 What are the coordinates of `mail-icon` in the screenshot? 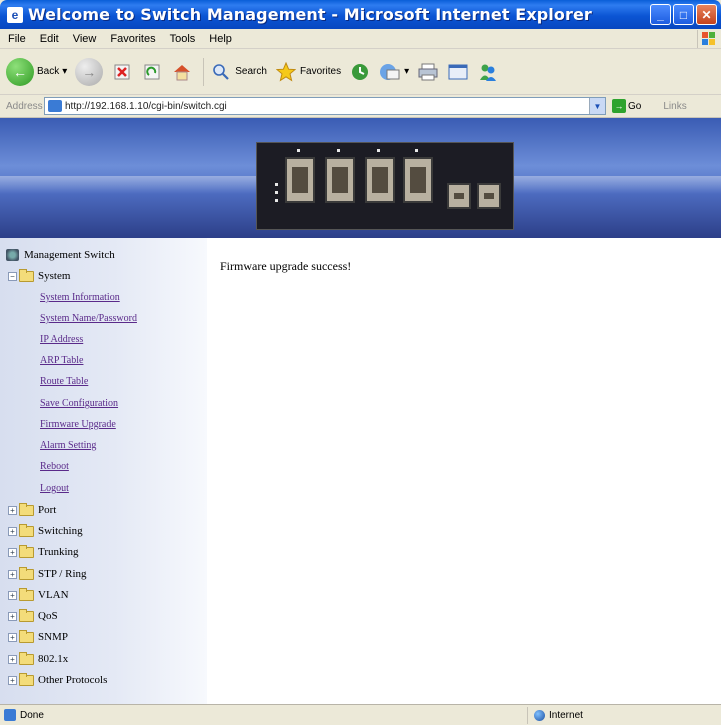 It's located at (390, 72).